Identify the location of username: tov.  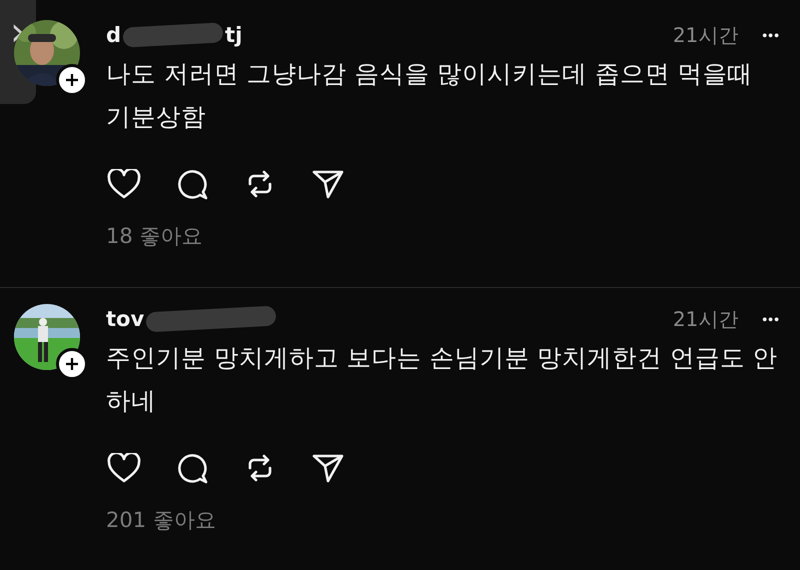
(125, 319).